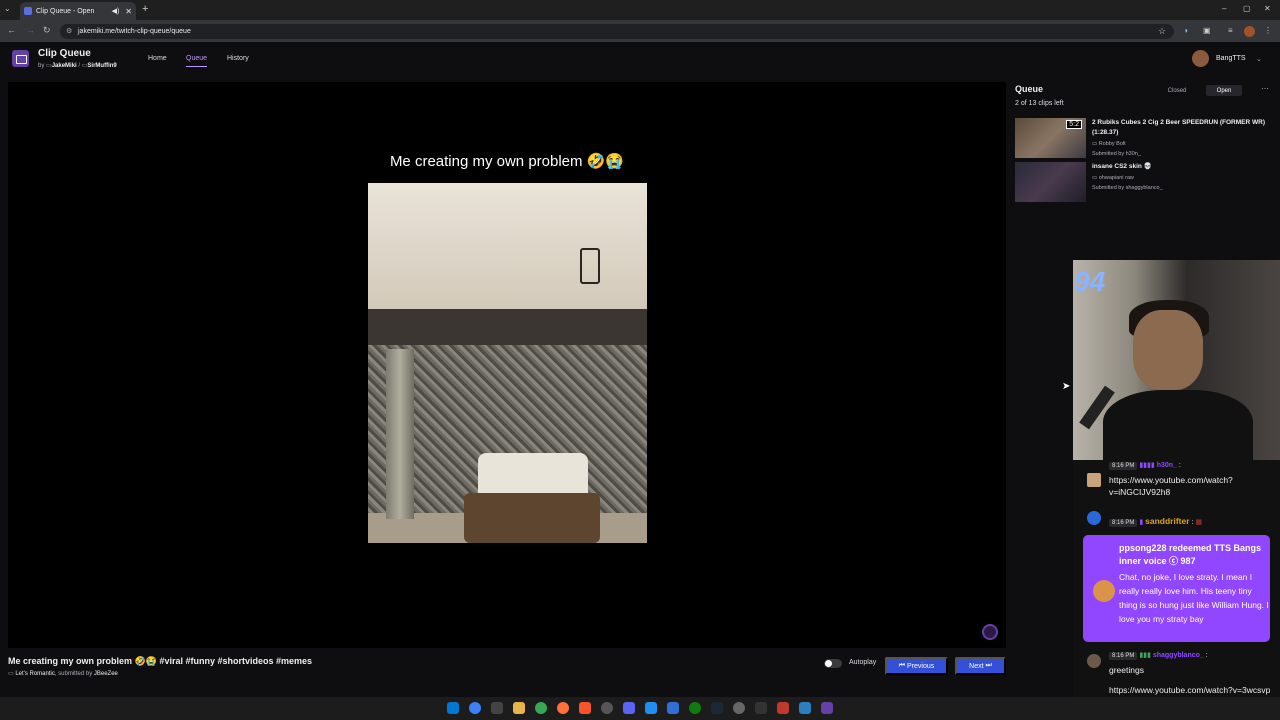 Image resolution: width=1280 pixels, height=720 pixels. What do you see at coordinates (783, 708) in the screenshot?
I see `app-red-icon` at bounding box center [783, 708].